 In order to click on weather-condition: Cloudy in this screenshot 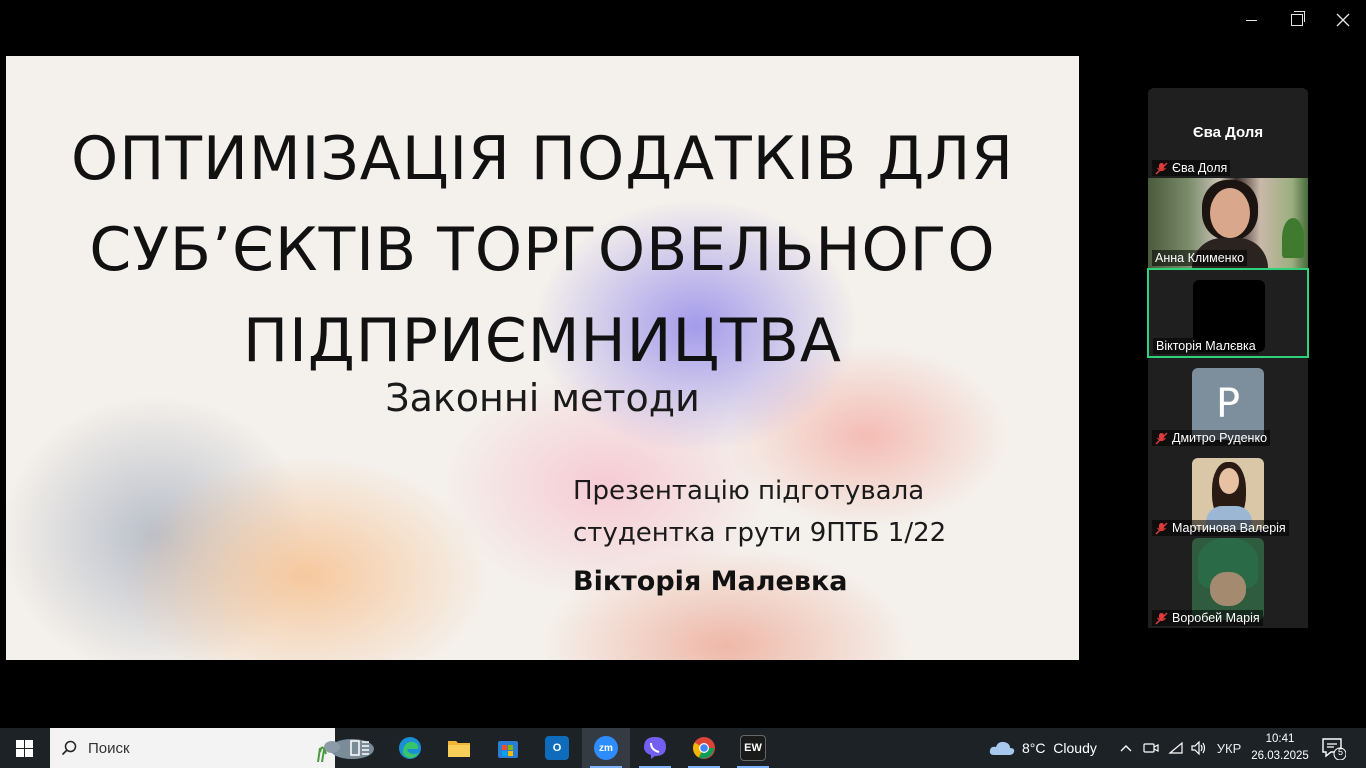, I will do `click(1075, 748)`.